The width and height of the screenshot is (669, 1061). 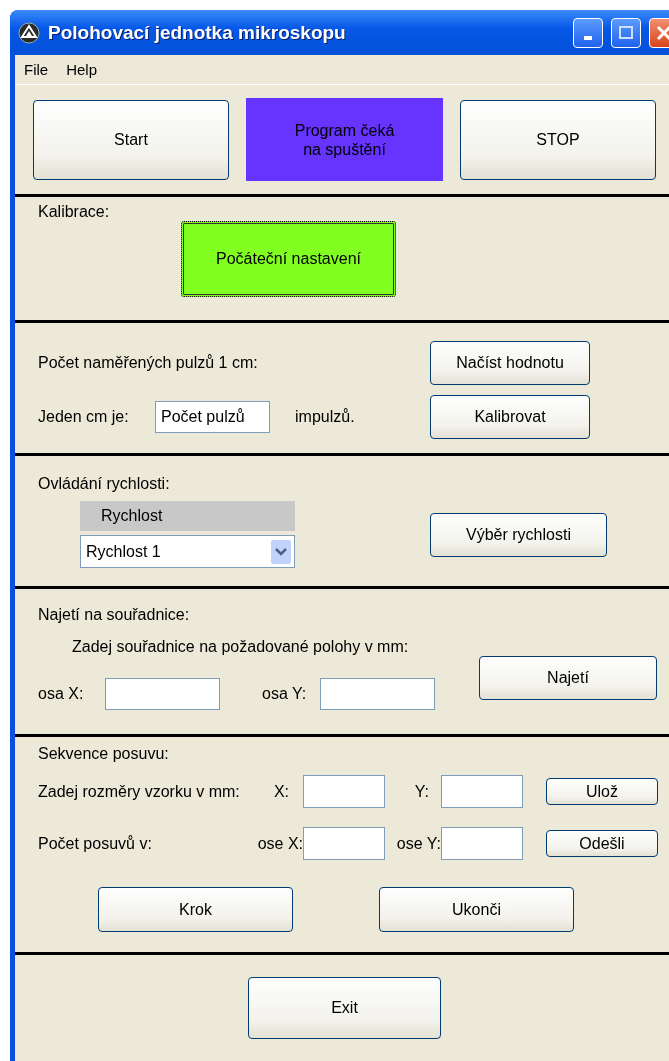 I want to click on hint-text: Zadej souřadnice na požadované polohy v mm:, so click(x=240, y=647).